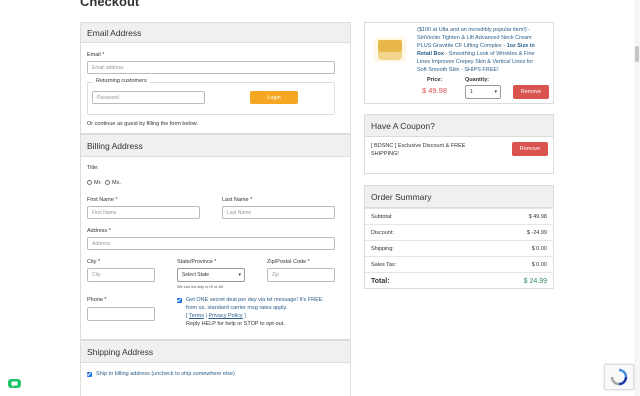  Describe the element at coordinates (116, 183) in the screenshot. I see `ms-label: Ms.` at that location.